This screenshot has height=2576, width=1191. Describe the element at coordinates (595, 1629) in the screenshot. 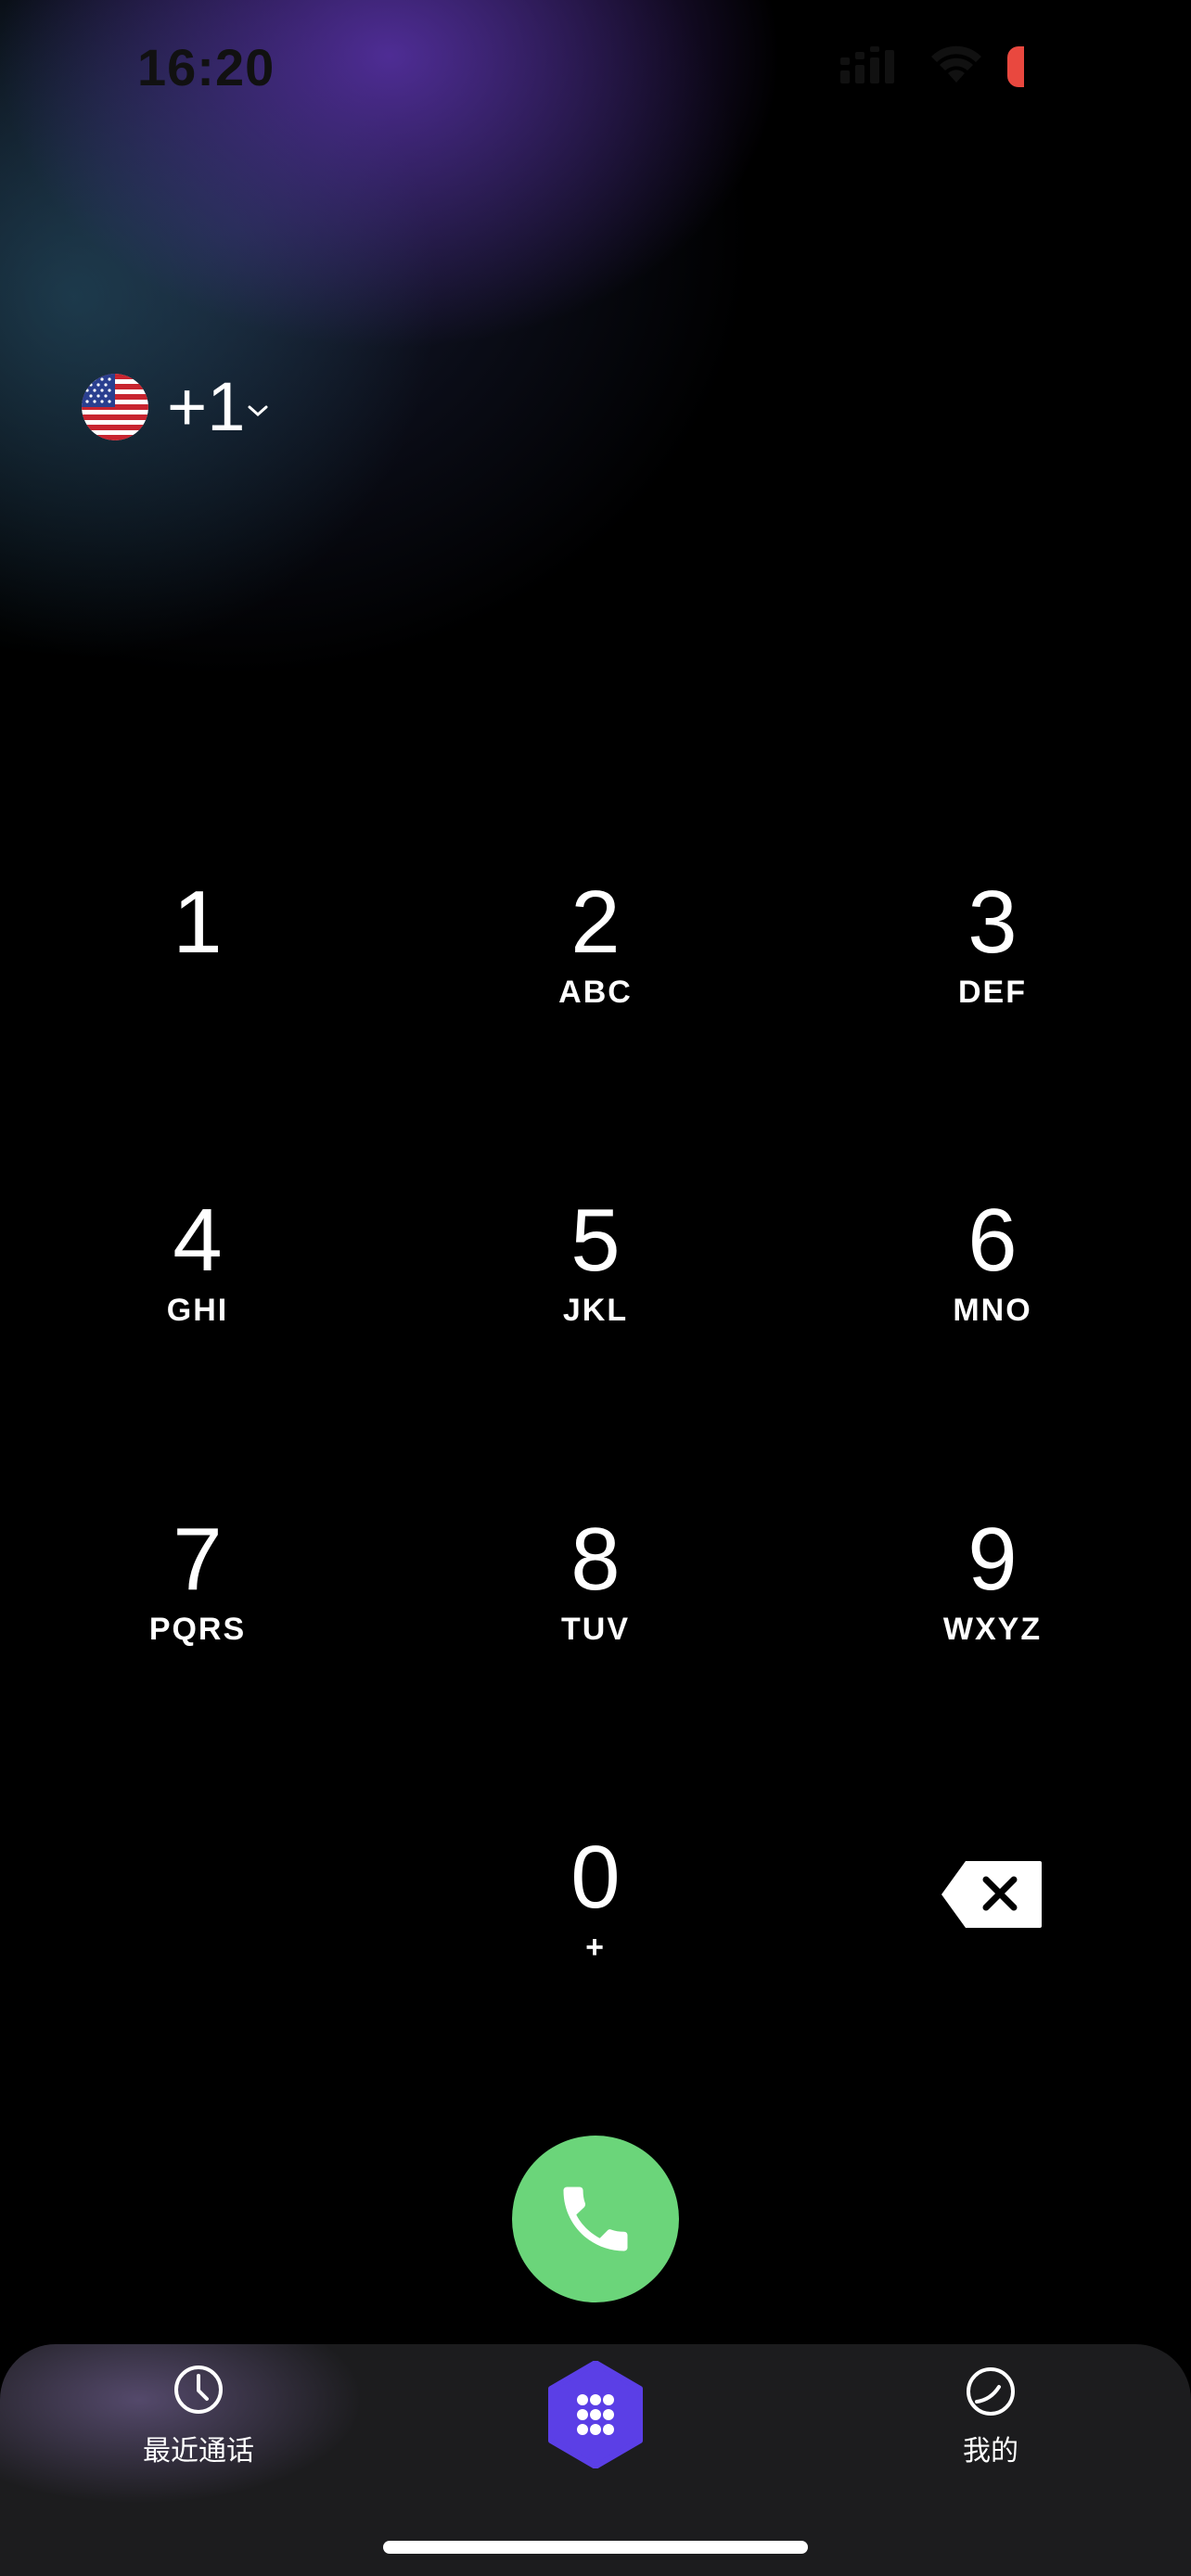

I see `key-letters: TUV` at that location.